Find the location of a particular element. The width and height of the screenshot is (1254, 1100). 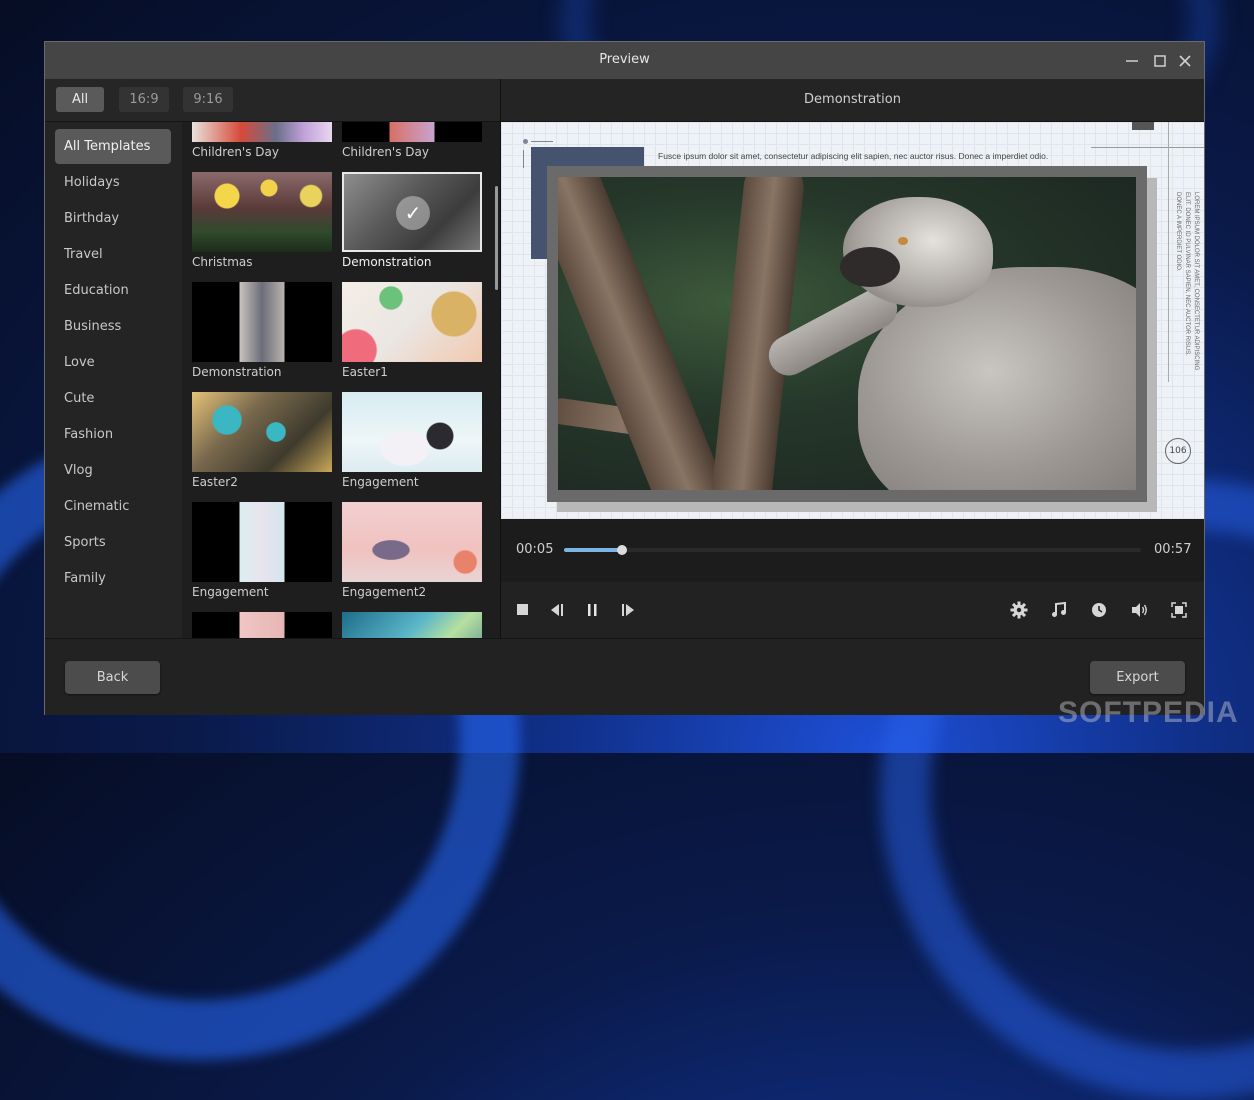

music-icon is located at coordinates (1059, 609).